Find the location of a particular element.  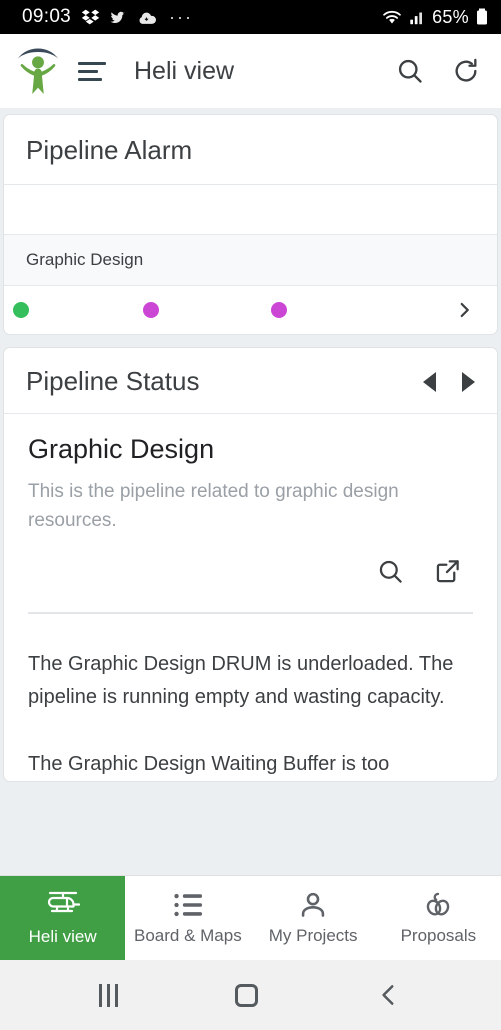

pipeline-action-icons is located at coordinates (250, 563).